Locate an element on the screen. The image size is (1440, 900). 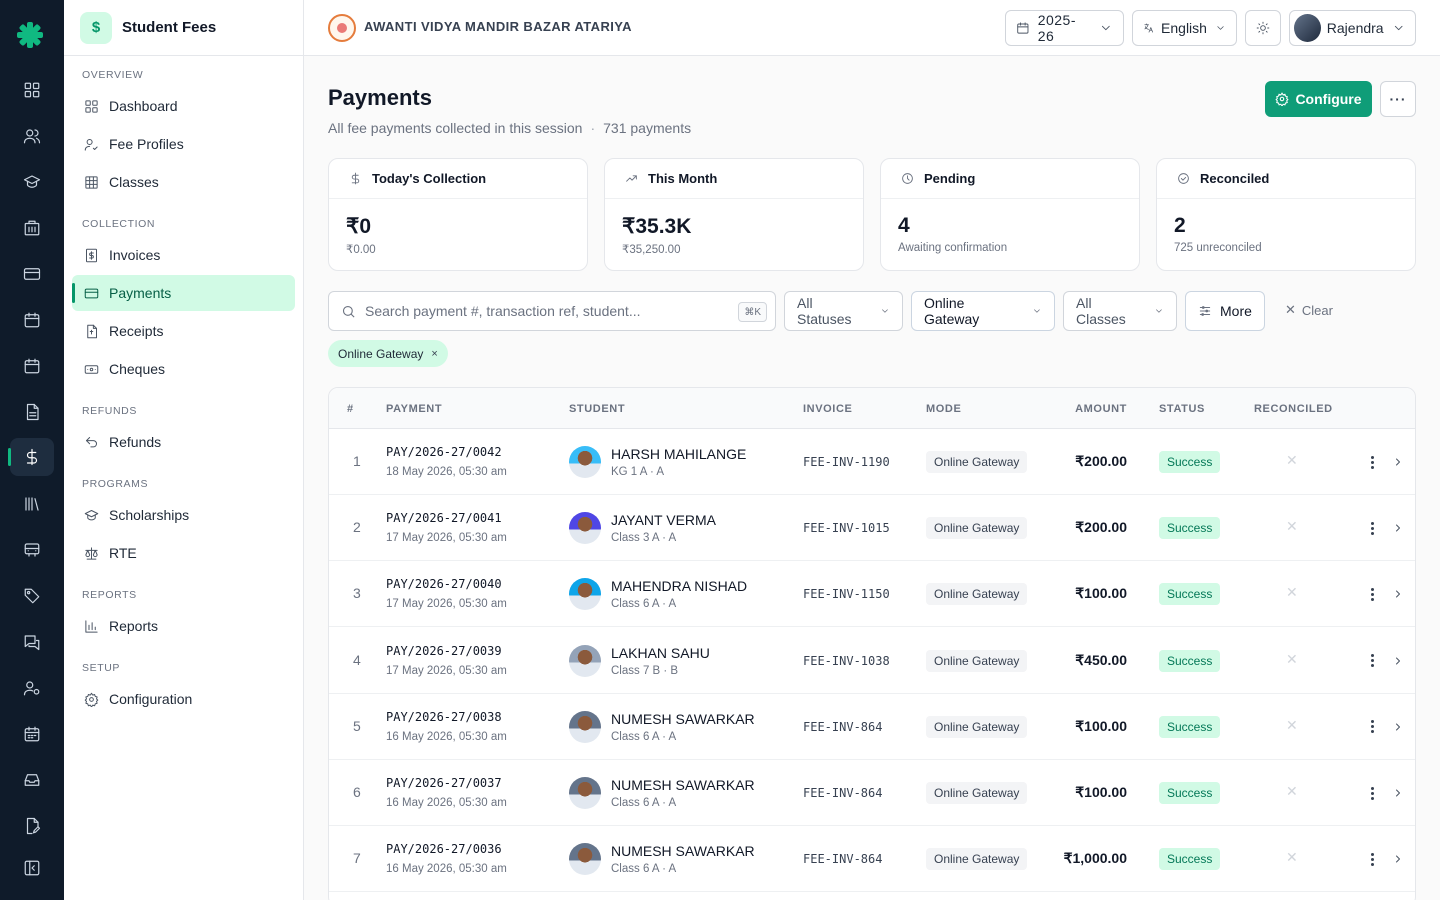
payment-date: 16 May 2026, 05:30 am is located at coordinates (446, 803).